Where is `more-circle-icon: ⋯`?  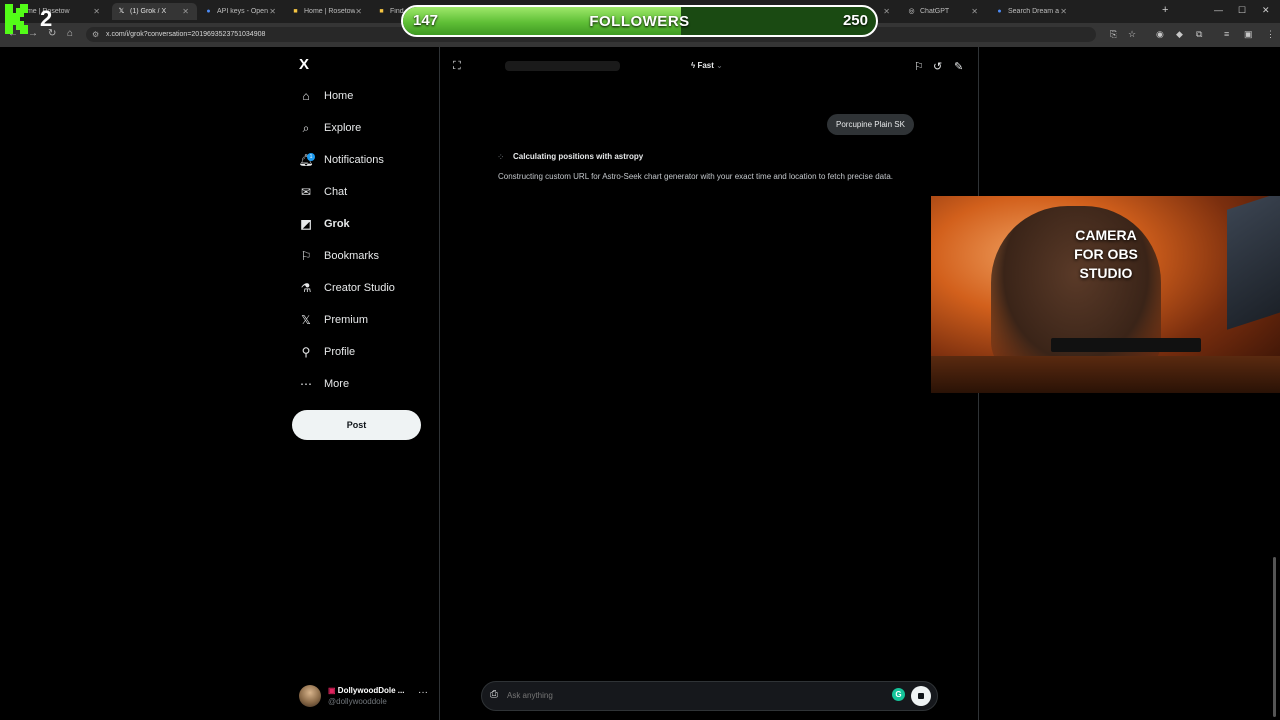 more-circle-icon: ⋯ is located at coordinates (306, 384).